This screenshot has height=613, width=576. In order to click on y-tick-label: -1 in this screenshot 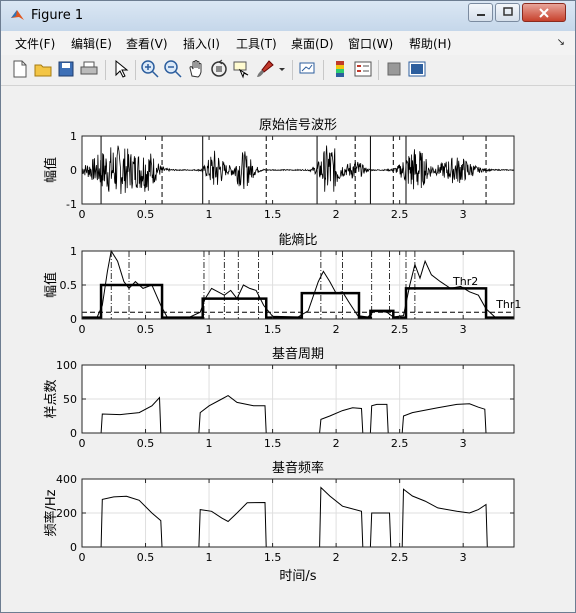, I will do `click(71, 204)`.